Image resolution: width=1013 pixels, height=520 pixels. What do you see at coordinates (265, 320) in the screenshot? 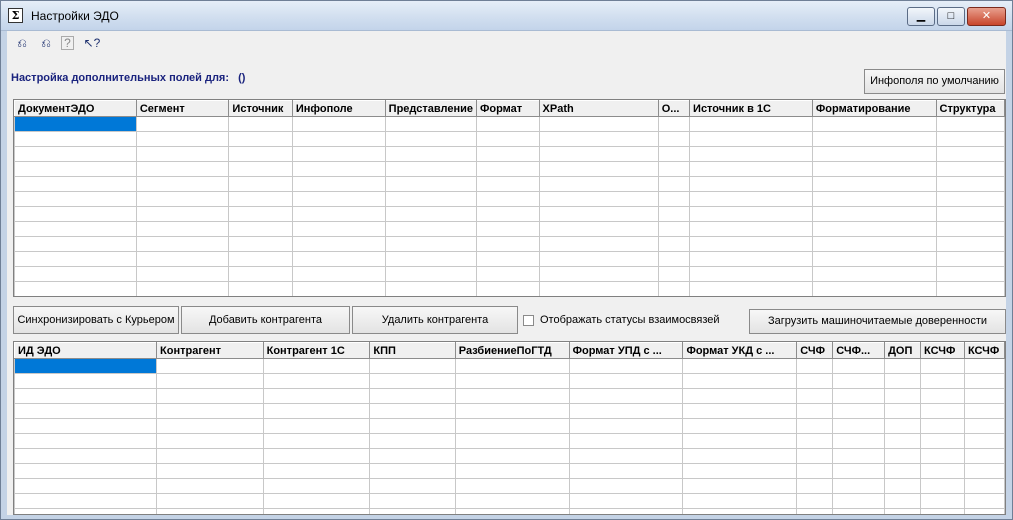
I see `add-counterparty-button: Добавить контрагента` at bounding box center [265, 320].